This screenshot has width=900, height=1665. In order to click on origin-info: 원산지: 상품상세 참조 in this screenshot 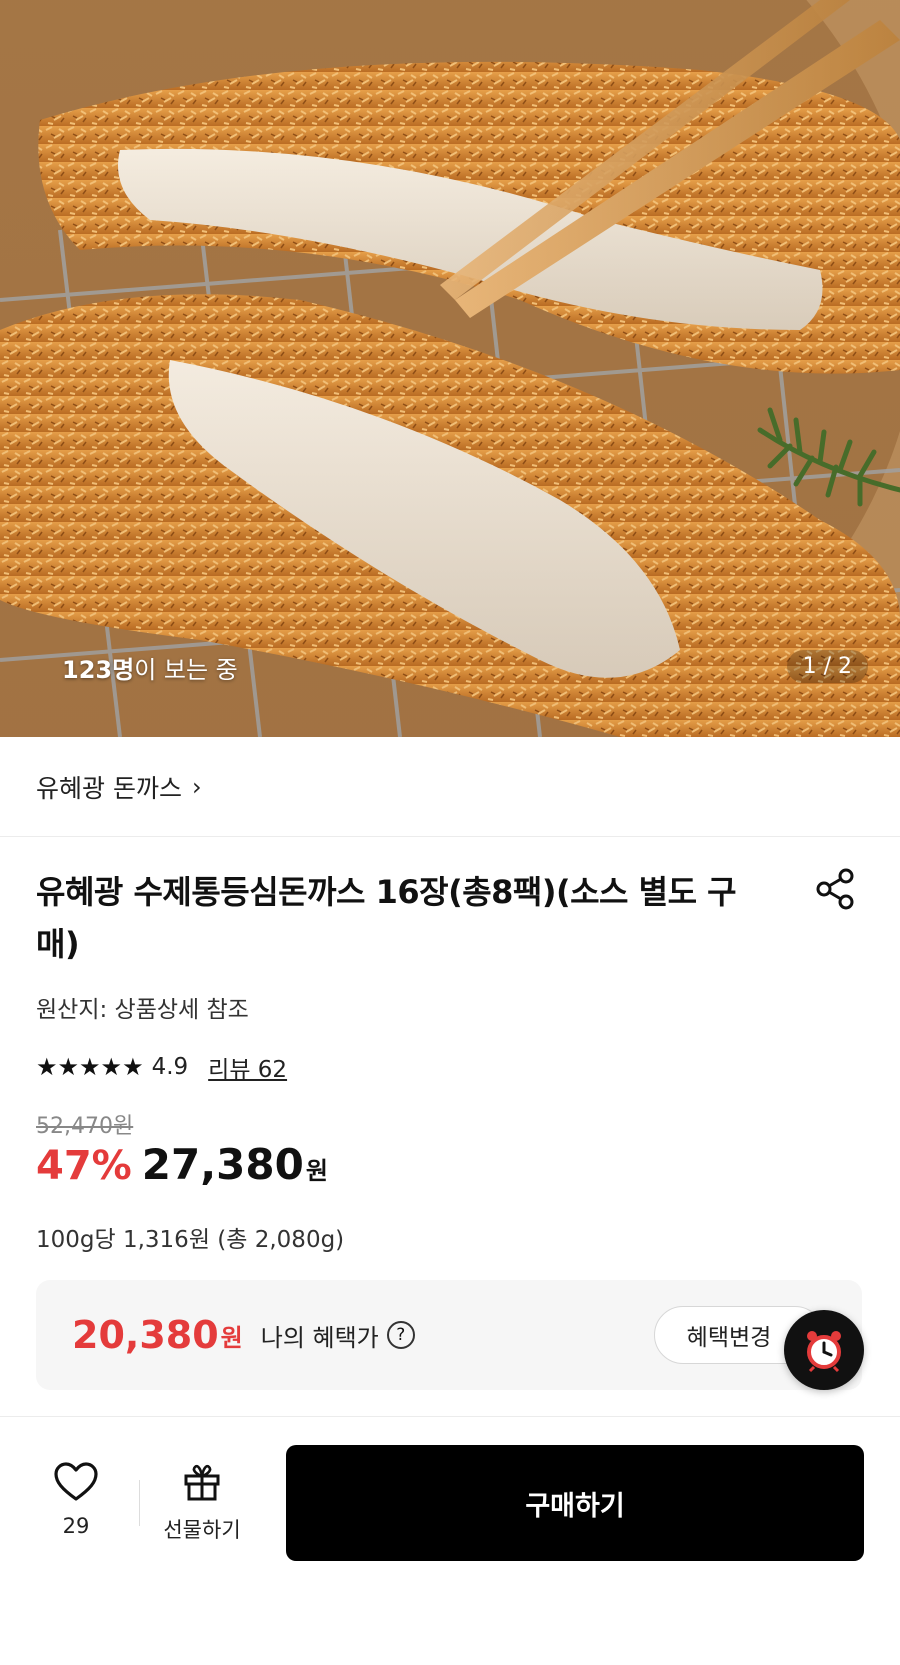, I will do `click(142, 1010)`.